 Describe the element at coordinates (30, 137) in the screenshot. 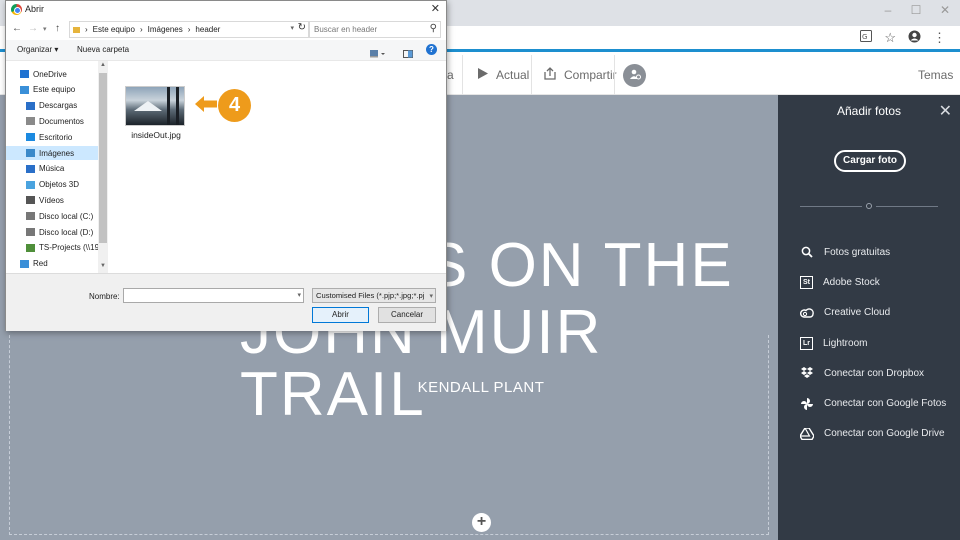

I see `desktop-icon` at that location.